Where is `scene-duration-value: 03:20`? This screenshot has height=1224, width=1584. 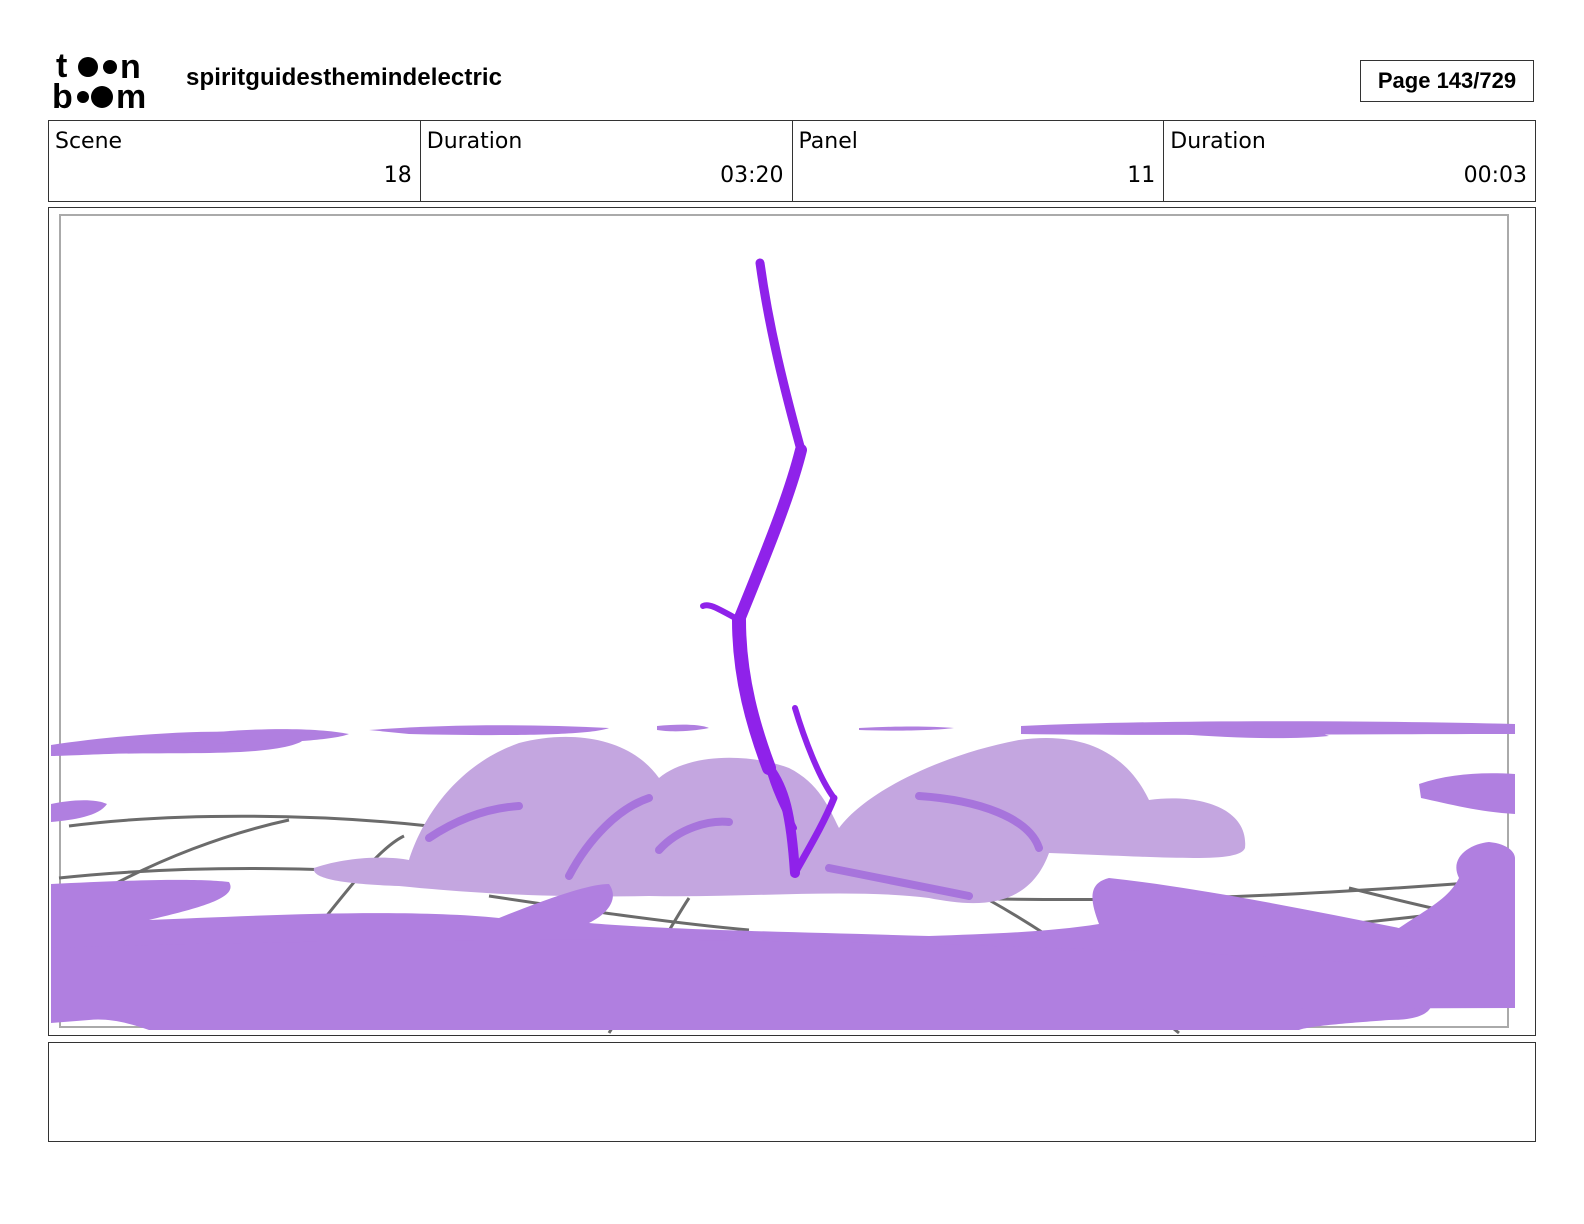
scene-duration-value: 03:20 is located at coordinates (752, 175).